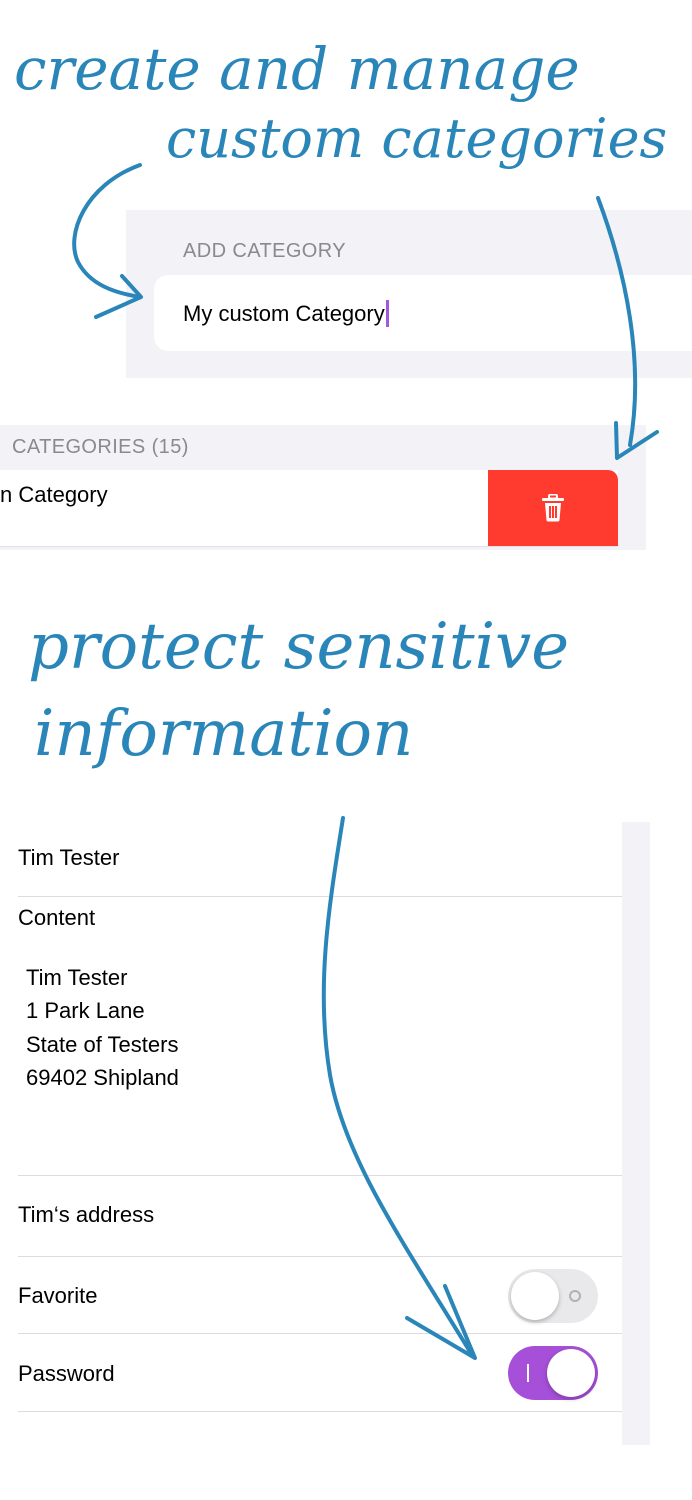 The image size is (692, 1500). Describe the element at coordinates (441, 1322) in the screenshot. I see `arrowhead-password-toggle` at that location.